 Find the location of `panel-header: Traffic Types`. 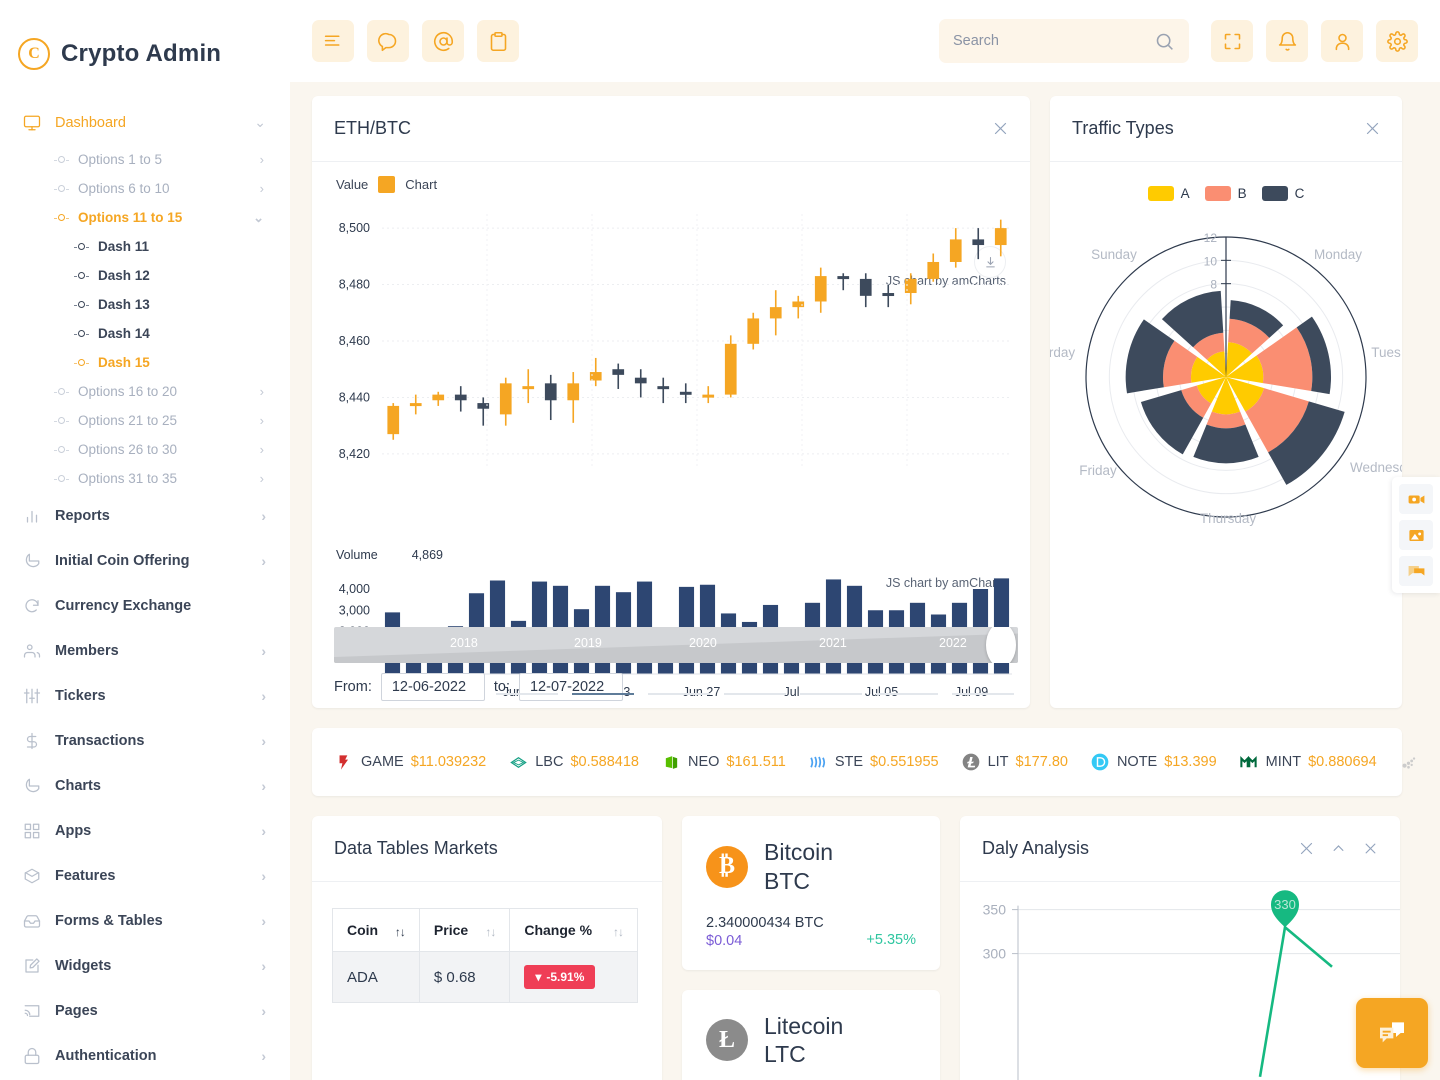

panel-header: Traffic Types is located at coordinates (1226, 129).